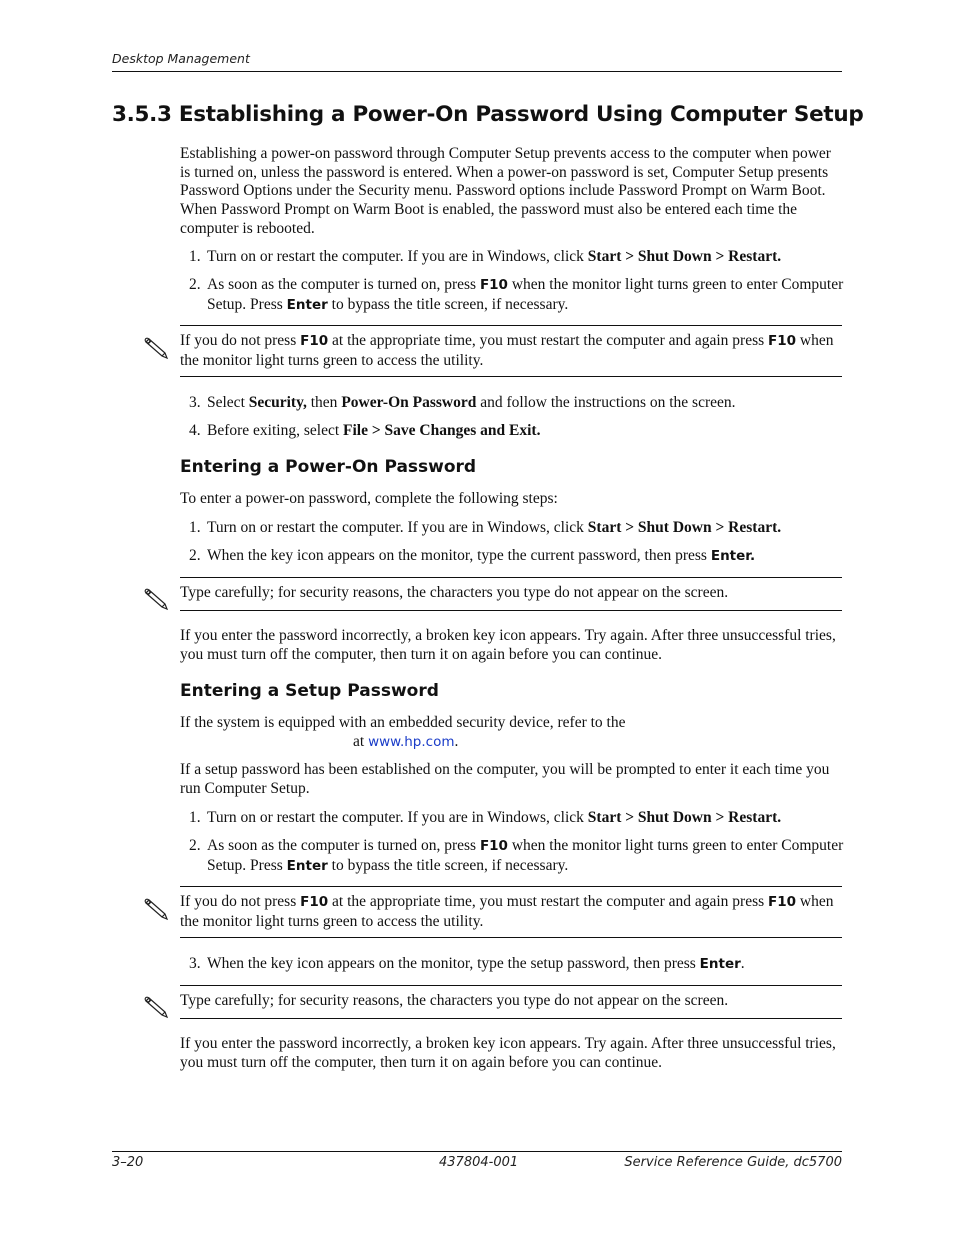 The image size is (954, 1235). Describe the element at coordinates (733, 556) in the screenshot. I see `key-label: Enter.` at that location.